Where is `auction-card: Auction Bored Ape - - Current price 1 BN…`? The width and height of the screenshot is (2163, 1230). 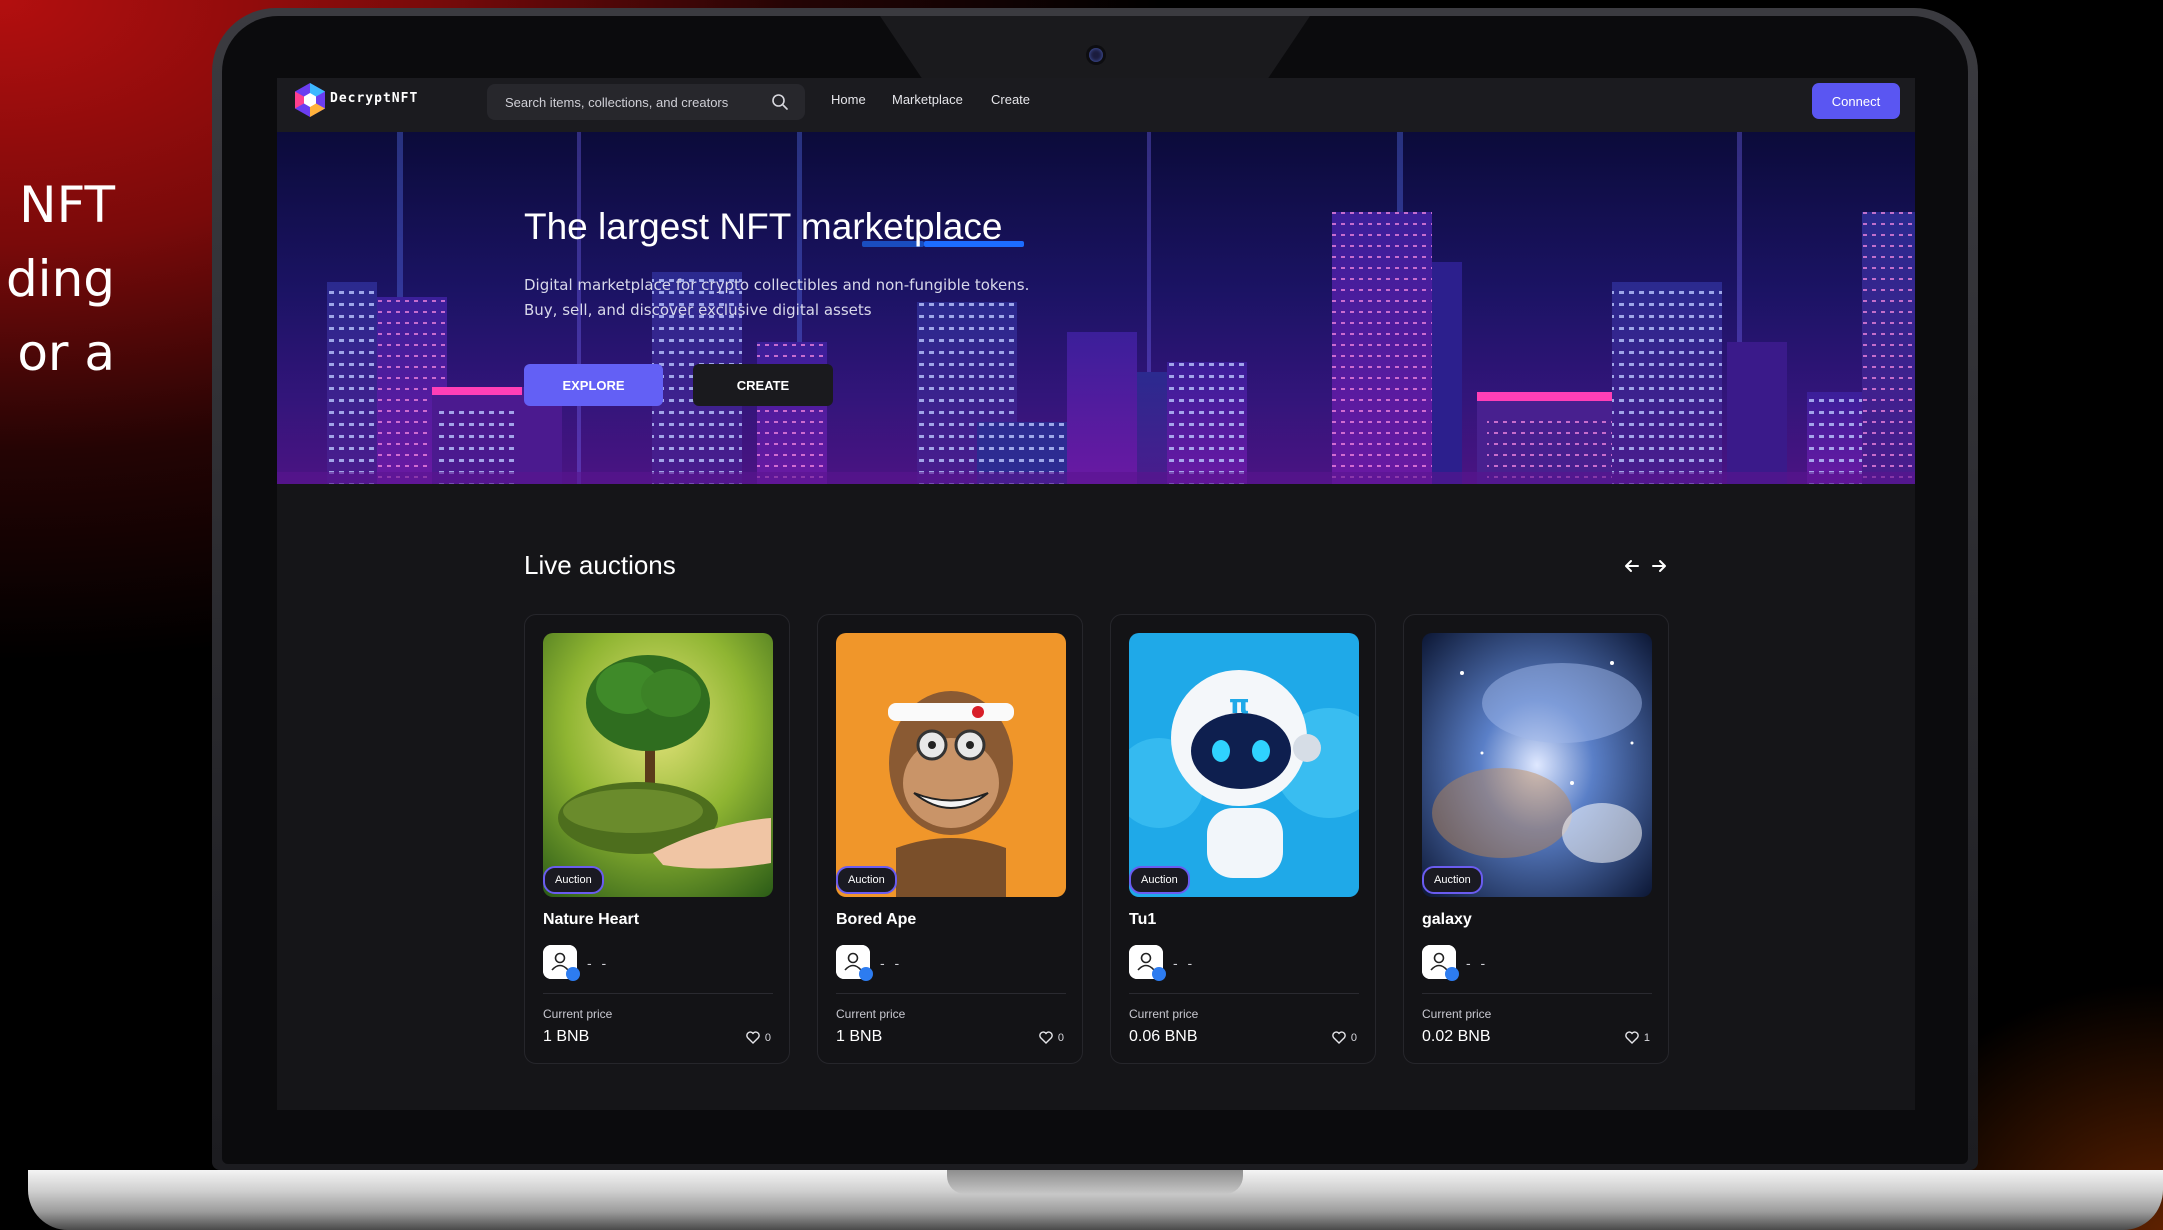
auction-card: Auction Bored Ape - - Current price 1 BN… is located at coordinates (950, 839).